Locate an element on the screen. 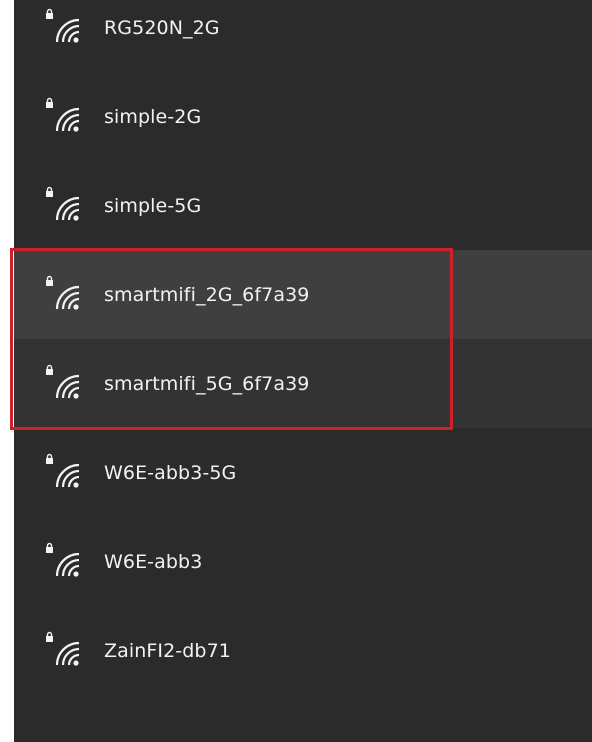  network-ssid: smartmifi_5G_6f7a39 is located at coordinates (207, 383).